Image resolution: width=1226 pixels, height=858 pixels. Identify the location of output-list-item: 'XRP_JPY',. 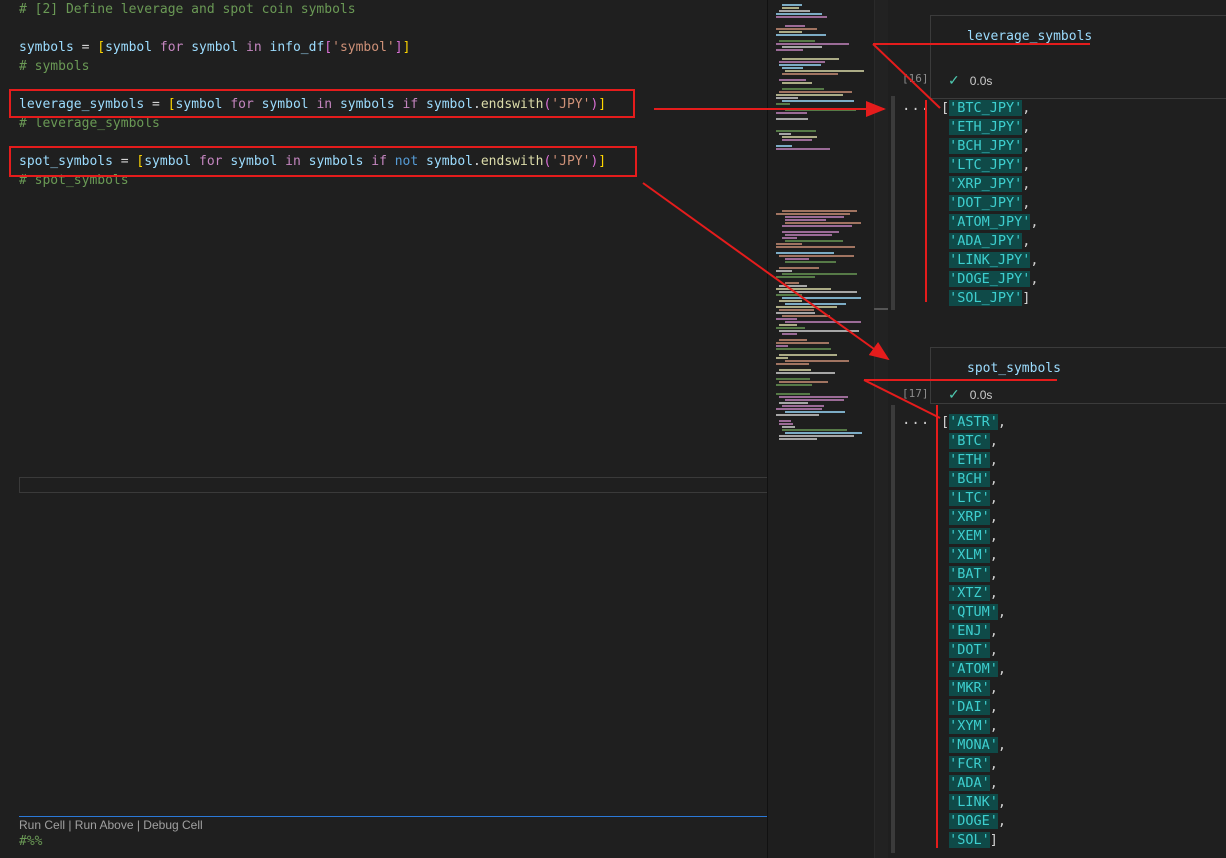
(990, 184).